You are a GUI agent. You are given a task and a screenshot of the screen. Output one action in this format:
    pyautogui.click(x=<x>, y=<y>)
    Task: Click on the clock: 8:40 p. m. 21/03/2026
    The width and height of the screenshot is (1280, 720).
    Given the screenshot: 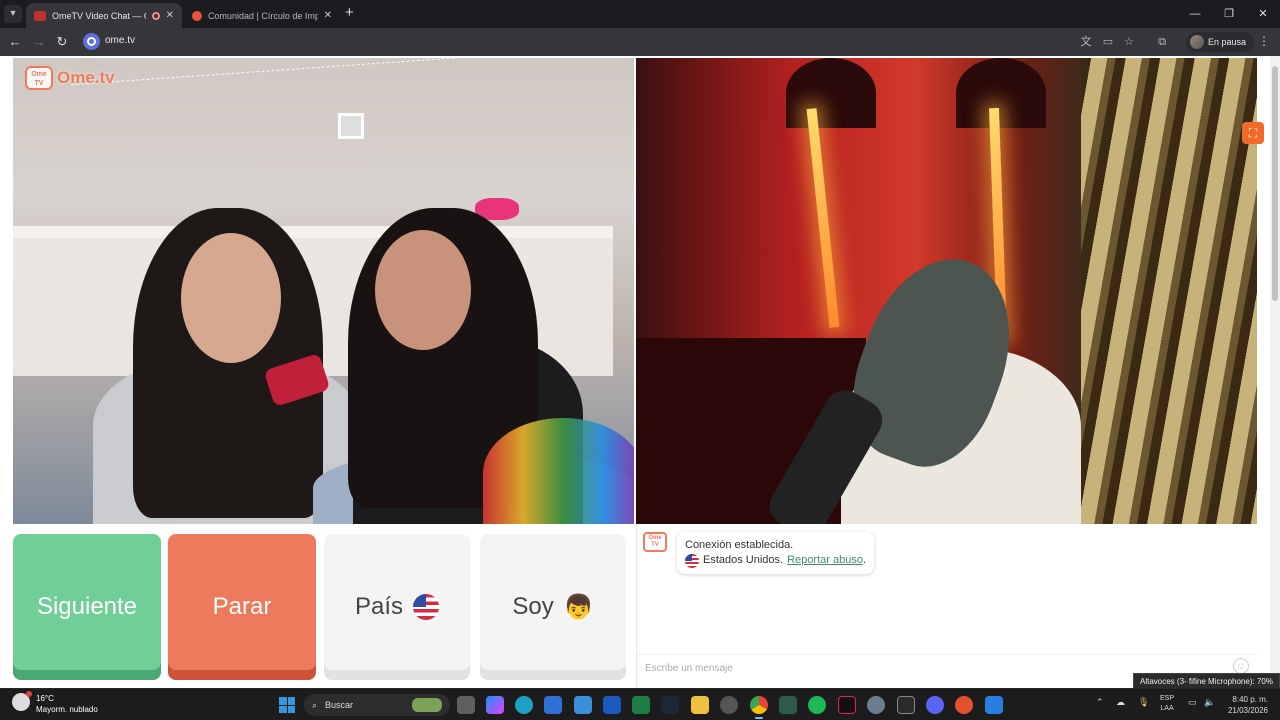 What is the action you would take?
    pyautogui.click(x=1247, y=705)
    